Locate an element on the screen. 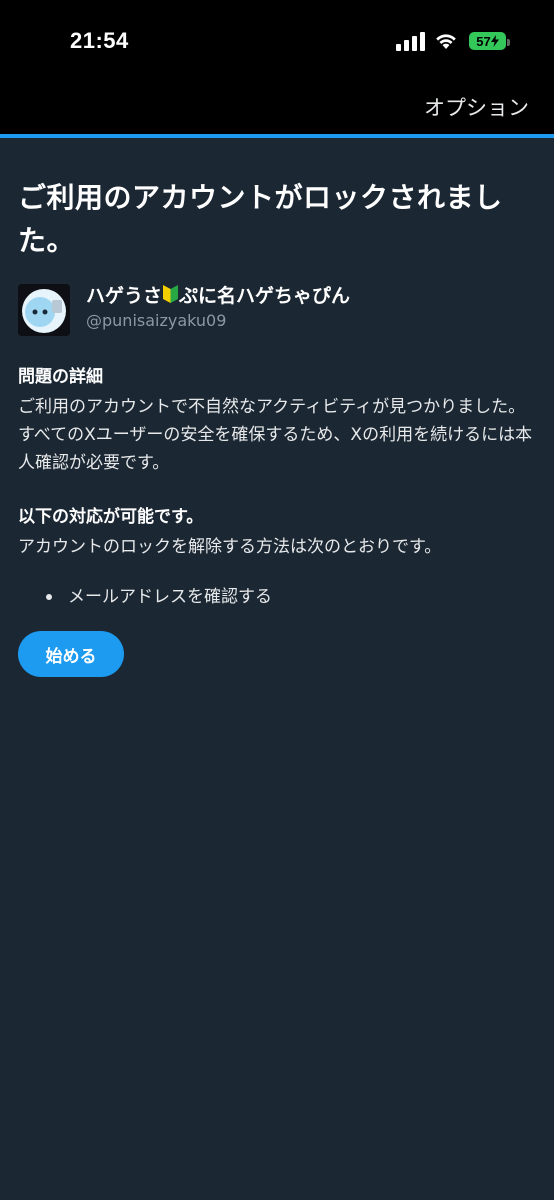 This screenshot has height=1200, width=554. display-name: ハゲうさ ぷに名ハゲちゃぴん is located at coordinates (218, 296).